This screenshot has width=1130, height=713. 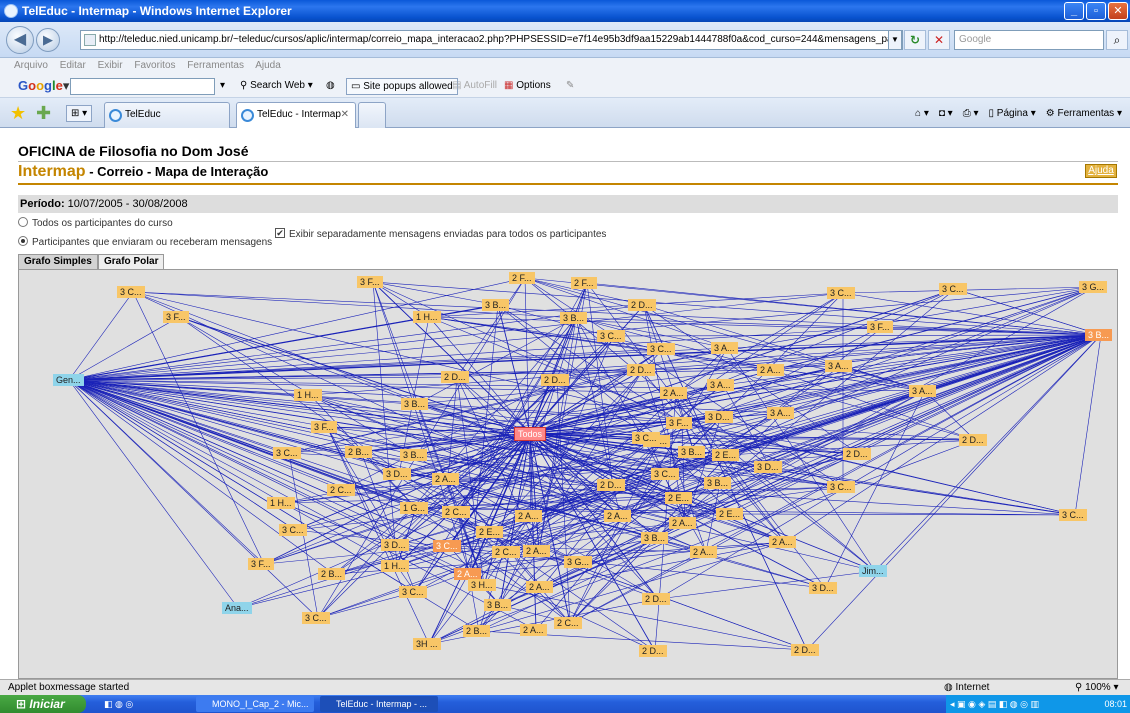 What do you see at coordinates (154, 65) in the screenshot?
I see `menu-favoritos: Favoritos` at bounding box center [154, 65].